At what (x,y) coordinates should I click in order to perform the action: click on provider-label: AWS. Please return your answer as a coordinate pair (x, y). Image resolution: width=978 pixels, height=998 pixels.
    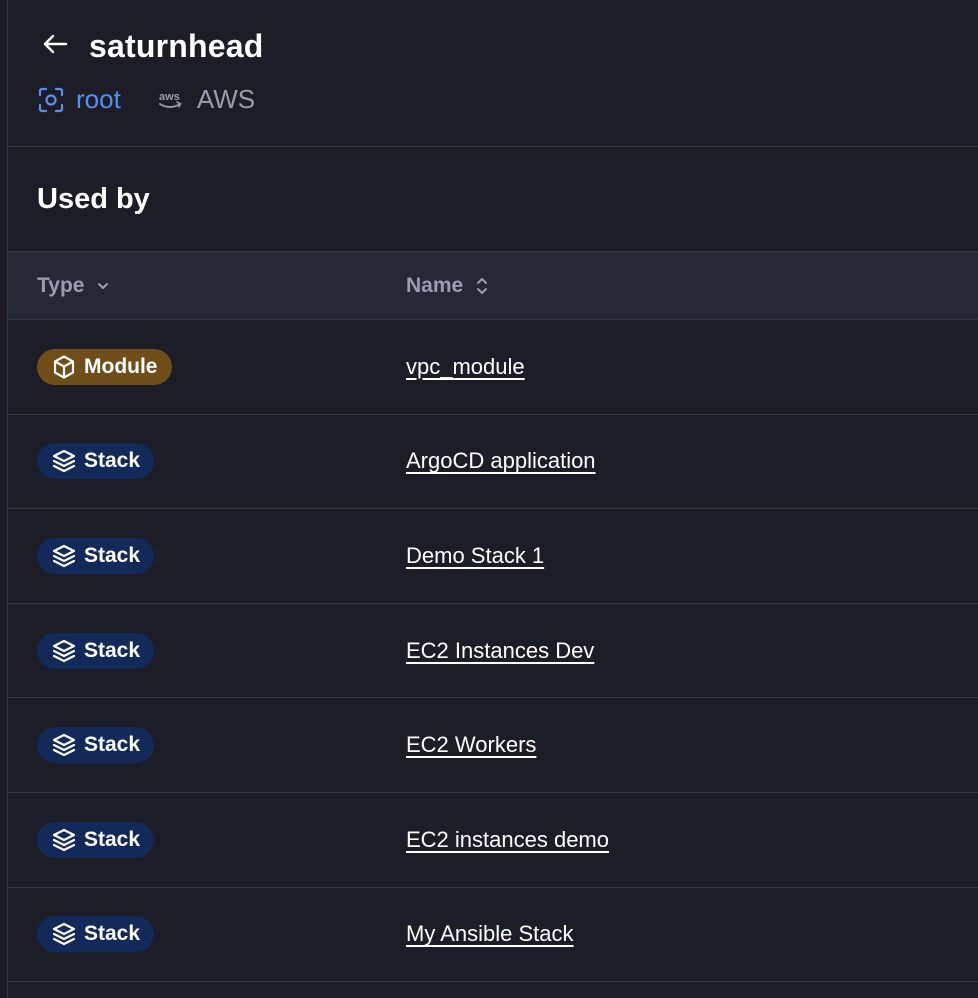
    Looking at the image, I should click on (226, 99).